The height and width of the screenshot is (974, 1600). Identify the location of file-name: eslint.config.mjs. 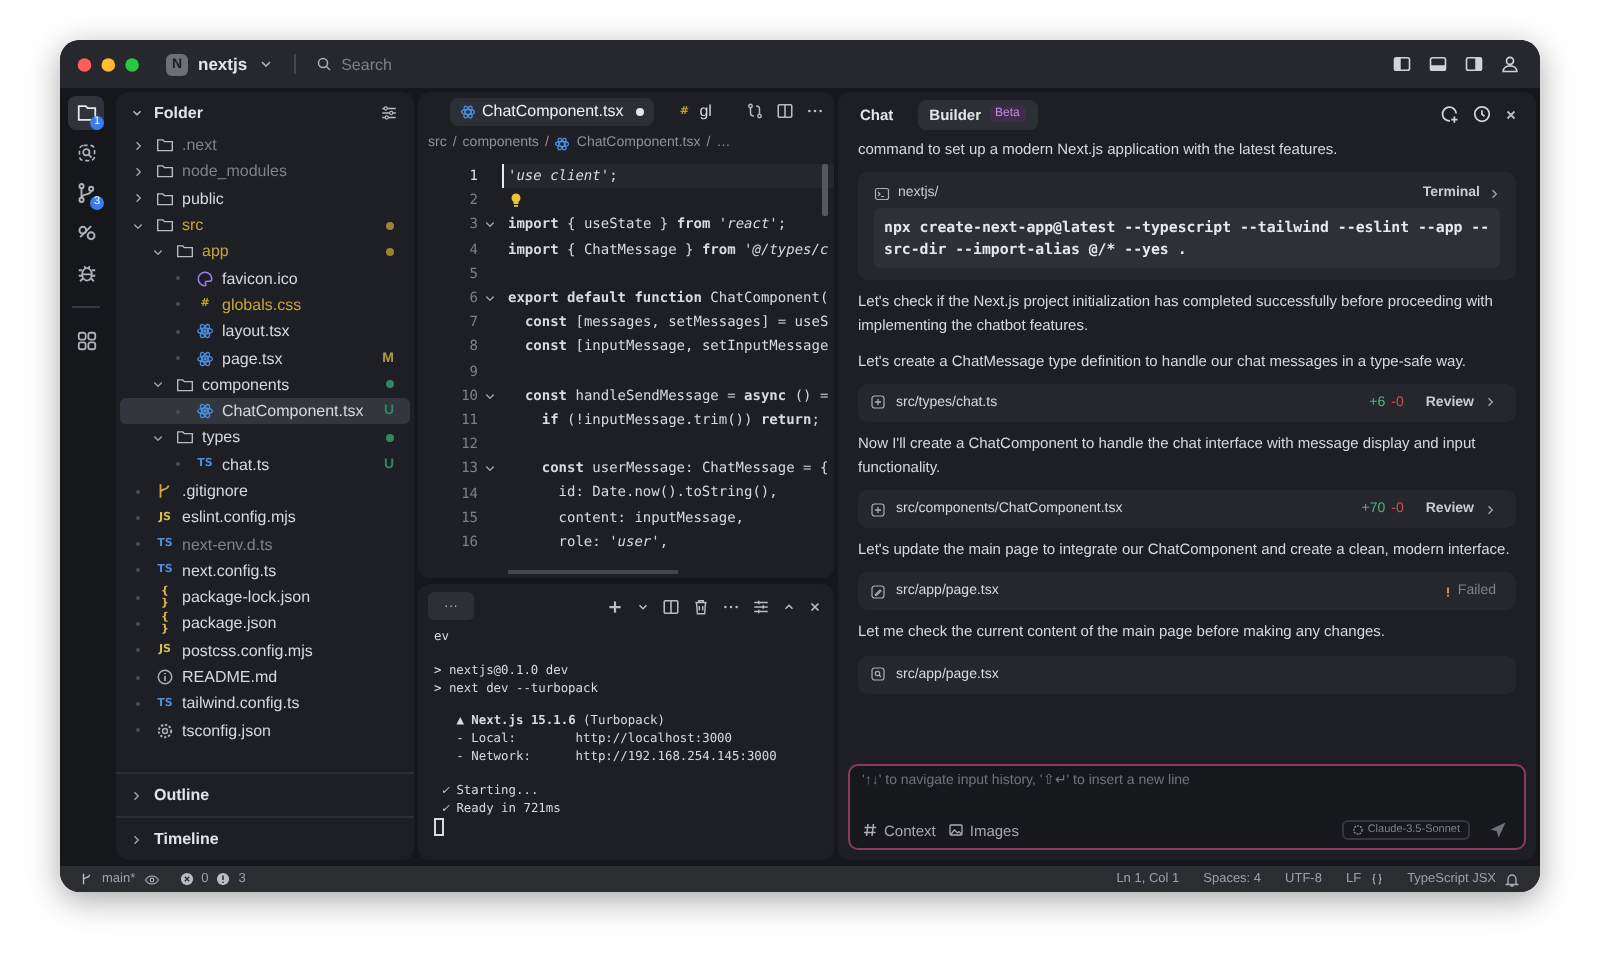
(239, 517).